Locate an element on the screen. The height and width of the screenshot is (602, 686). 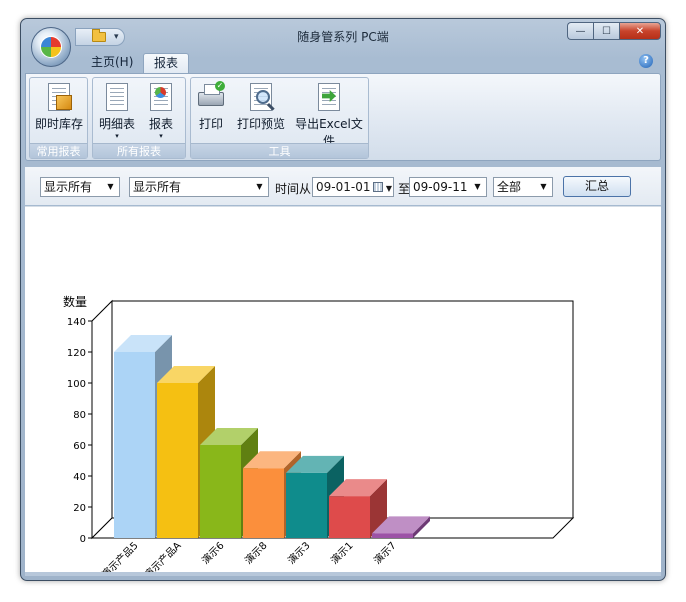
minimize-button: — is located at coordinates (580, 31).